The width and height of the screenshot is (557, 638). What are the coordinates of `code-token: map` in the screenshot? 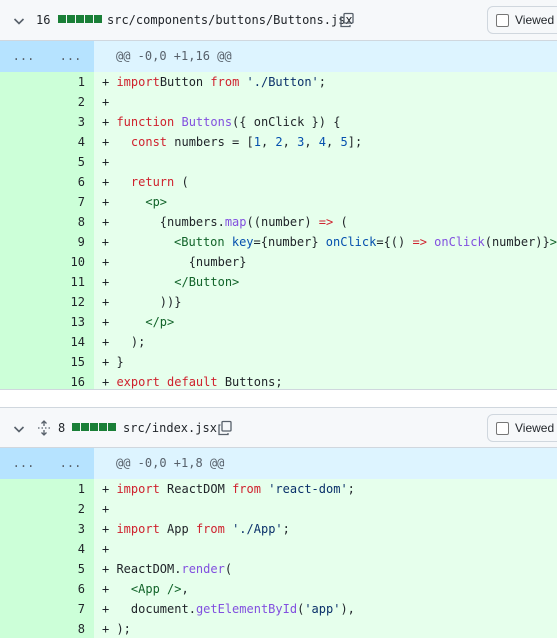 It's located at (235, 222).